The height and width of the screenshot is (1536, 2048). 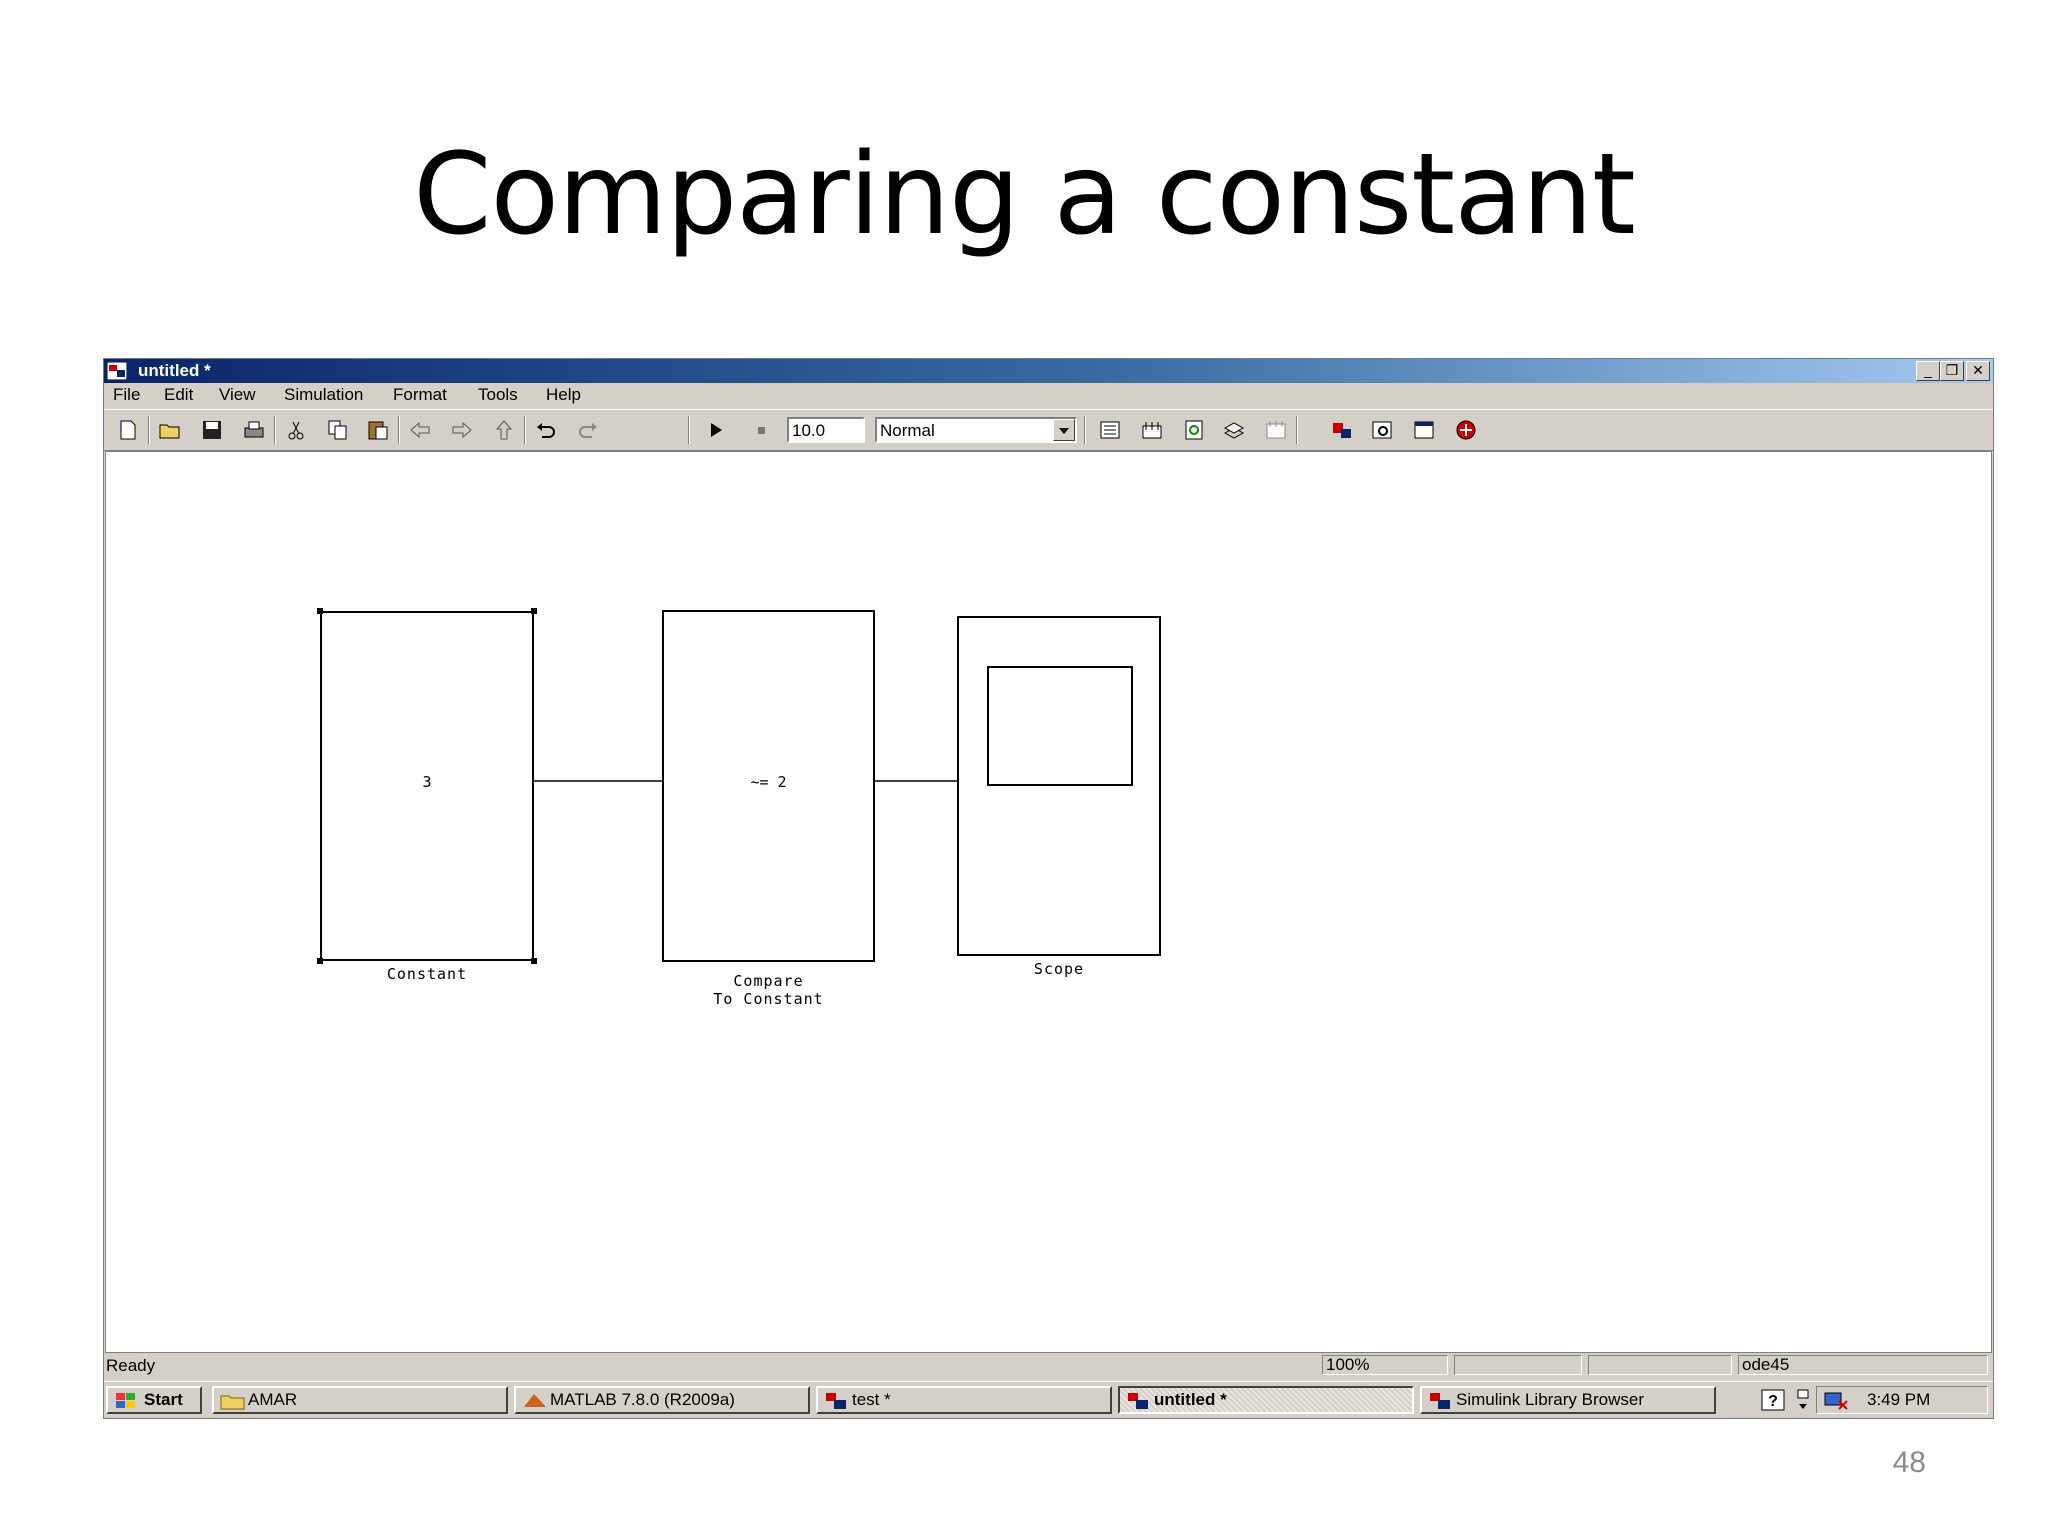 I want to click on zoom-level: 100%, so click(x=1385, y=1365).